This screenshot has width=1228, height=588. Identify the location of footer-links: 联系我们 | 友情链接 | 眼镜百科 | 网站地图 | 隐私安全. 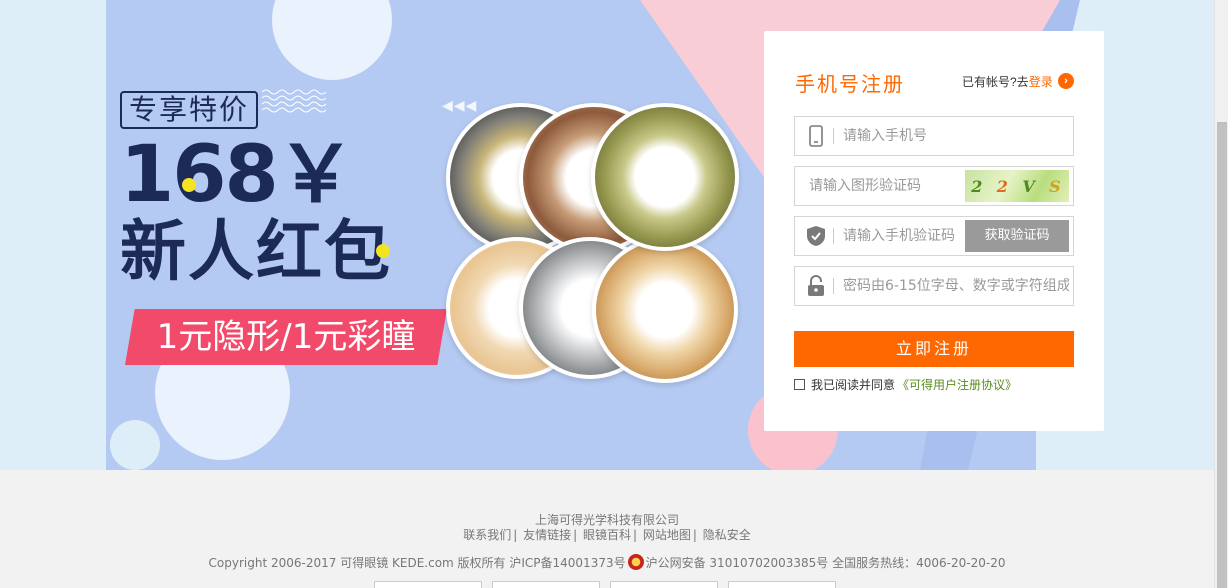
(607, 535).